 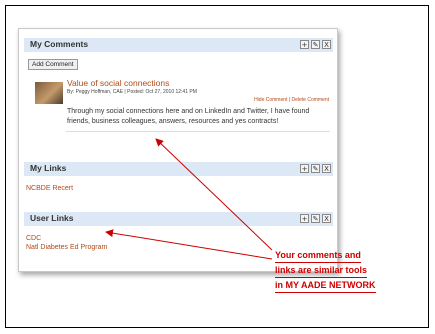 What do you see at coordinates (178, 219) in the screenshot?
I see `user-links-header: User Links + ✎ X` at bounding box center [178, 219].